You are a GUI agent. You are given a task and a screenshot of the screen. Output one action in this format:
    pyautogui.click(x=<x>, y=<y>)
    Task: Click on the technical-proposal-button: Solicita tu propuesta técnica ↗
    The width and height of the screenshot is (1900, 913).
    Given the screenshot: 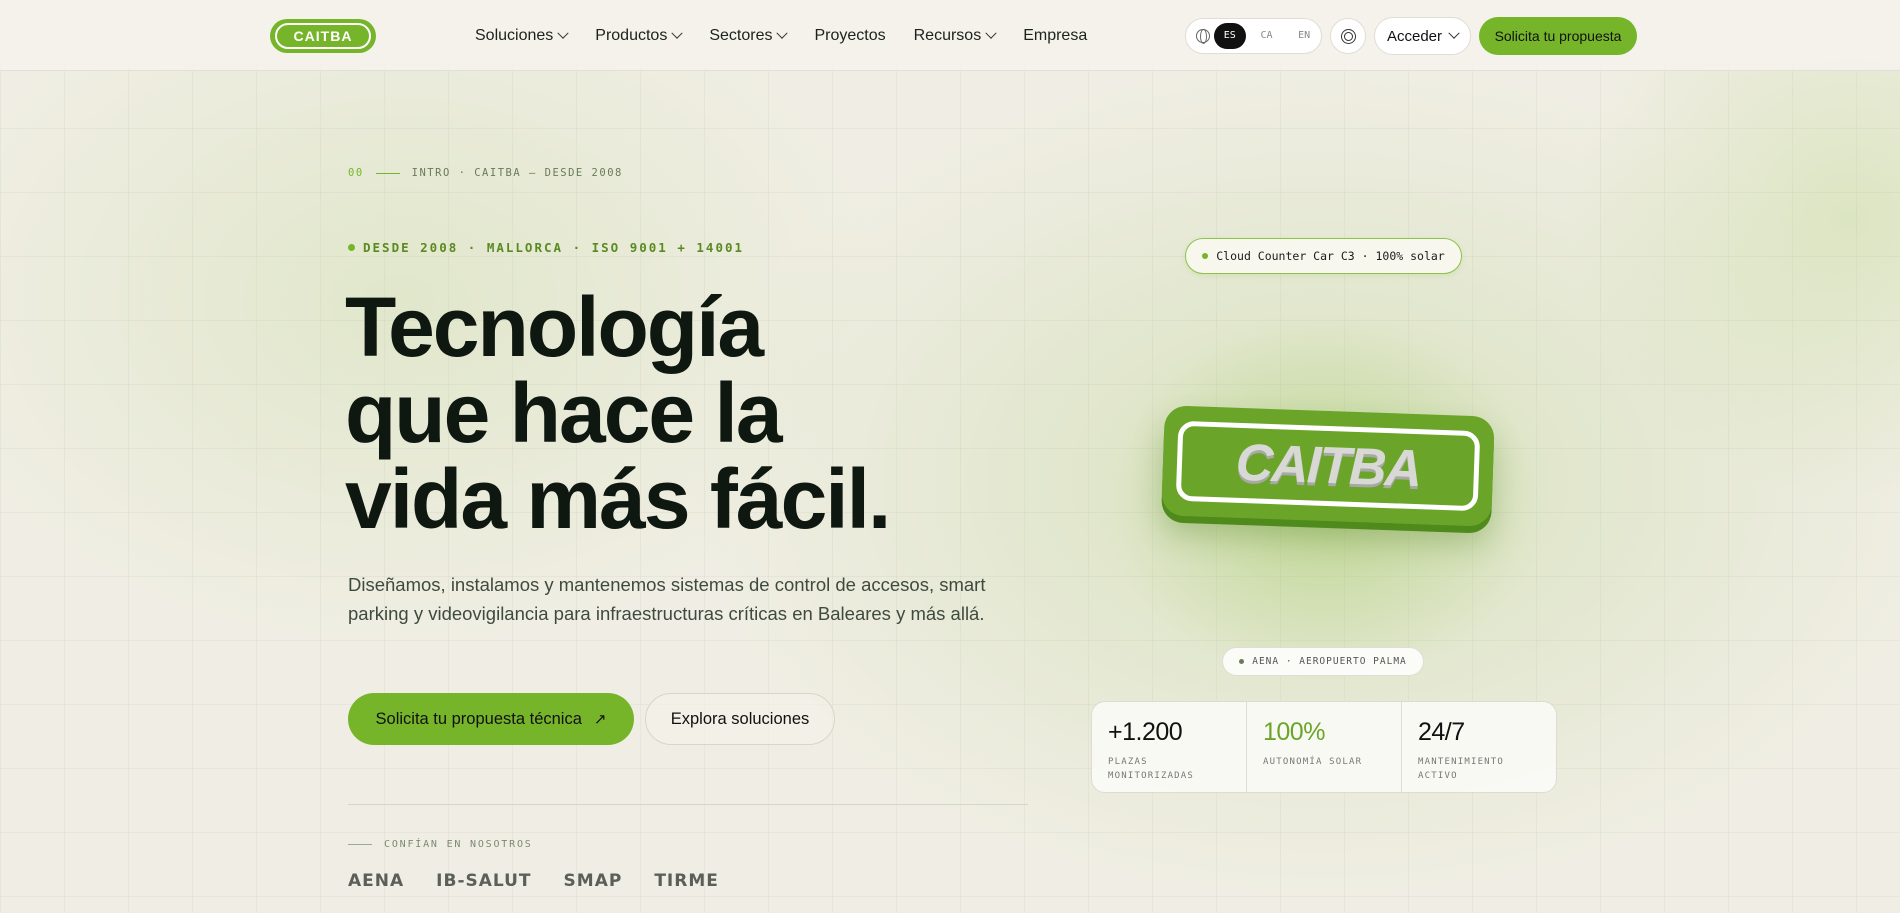 What is the action you would take?
    pyautogui.click(x=491, y=719)
    